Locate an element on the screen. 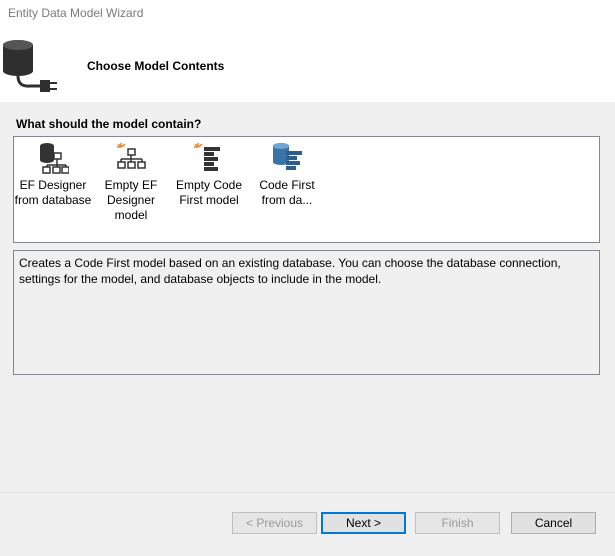 The width and height of the screenshot is (615, 556). footer-divider is located at coordinates (307, 492).